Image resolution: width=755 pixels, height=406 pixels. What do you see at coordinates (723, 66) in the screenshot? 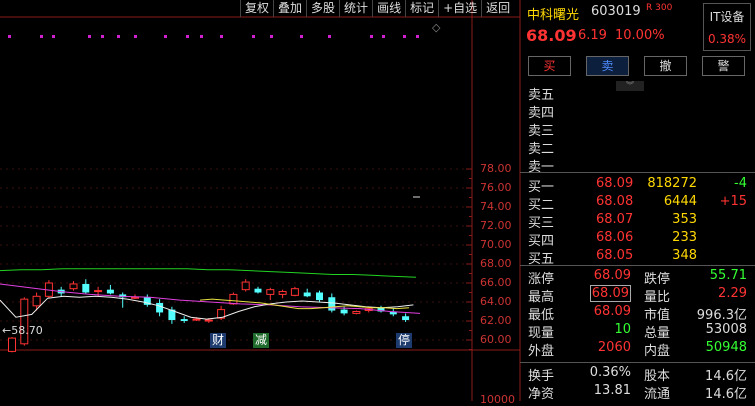
I see `trade-button: 警` at bounding box center [723, 66].